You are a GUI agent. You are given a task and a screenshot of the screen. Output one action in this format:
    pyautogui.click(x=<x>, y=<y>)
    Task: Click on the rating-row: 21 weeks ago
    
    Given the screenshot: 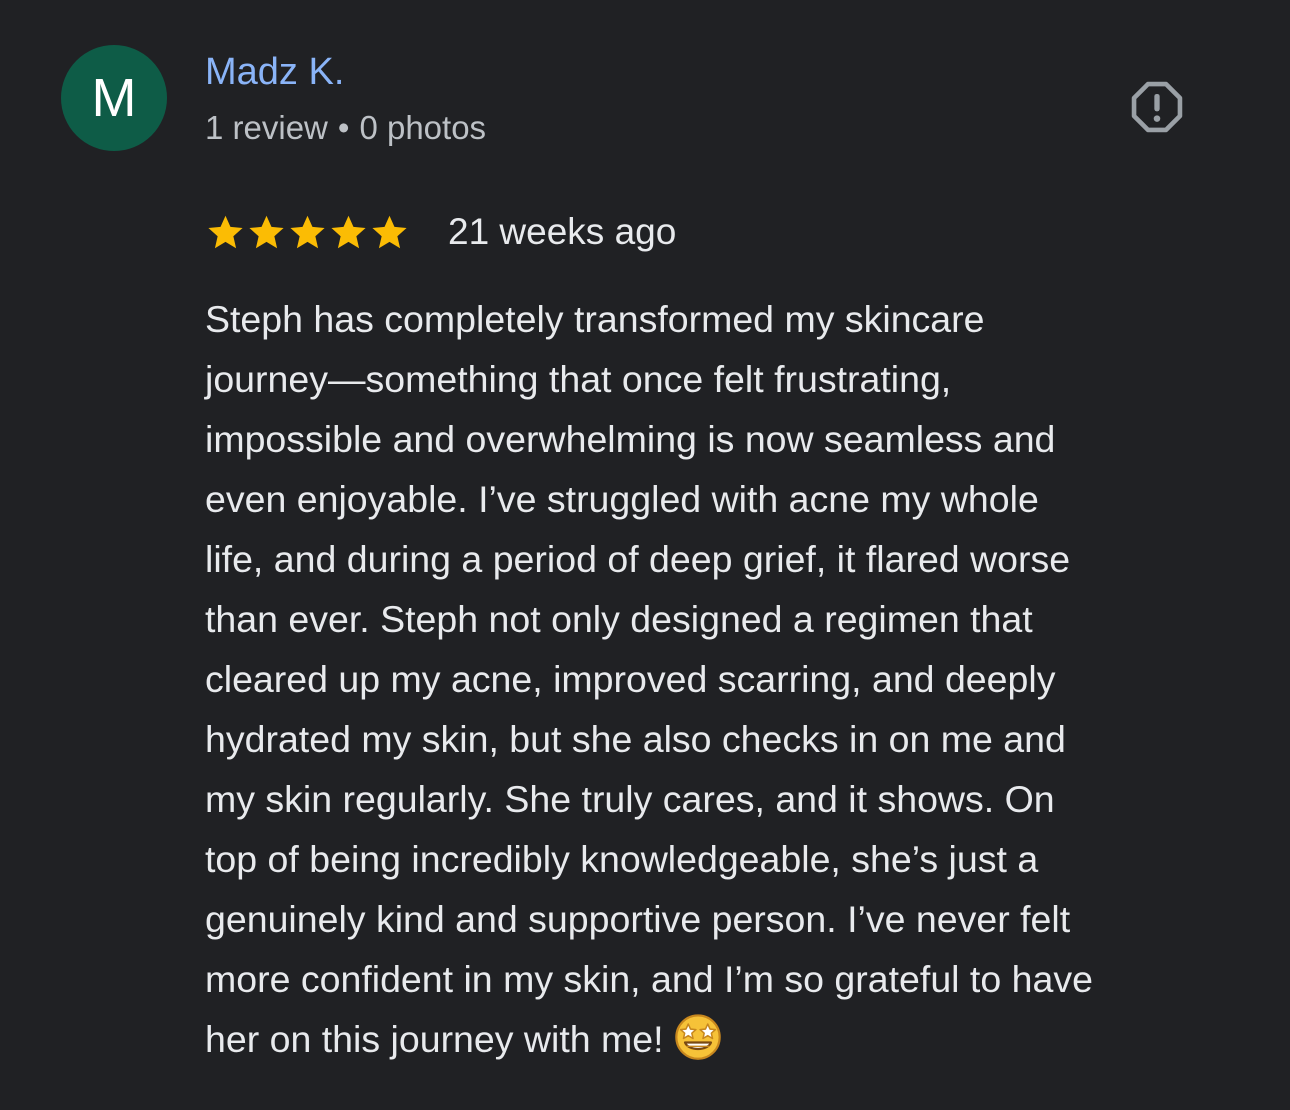 What is the action you would take?
    pyautogui.click(x=440, y=232)
    